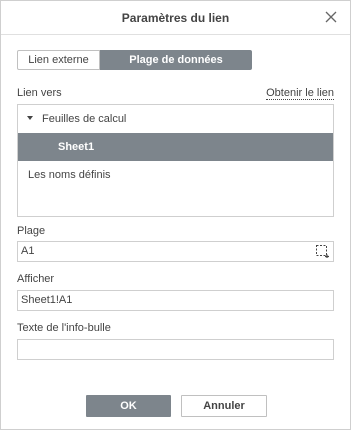 This screenshot has height=430, width=351. I want to click on cancel-button: Annuler, so click(224, 406).